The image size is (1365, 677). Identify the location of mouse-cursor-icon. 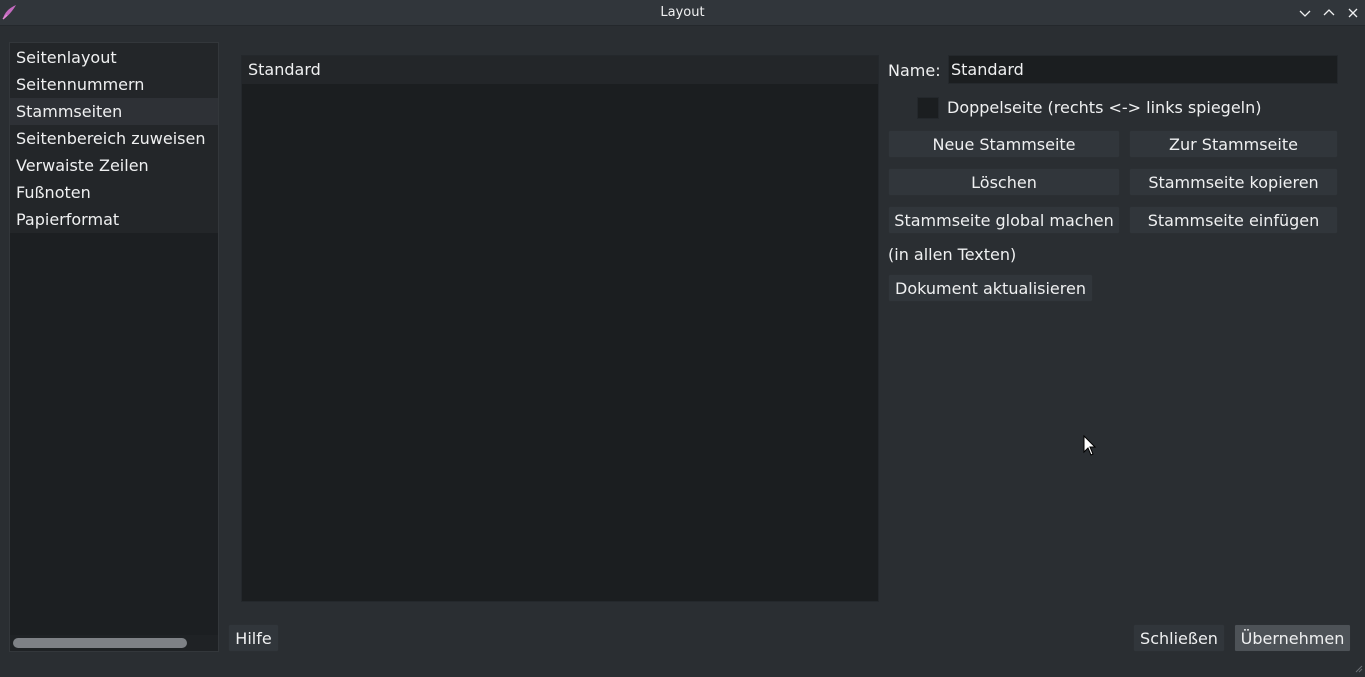
(1090, 445).